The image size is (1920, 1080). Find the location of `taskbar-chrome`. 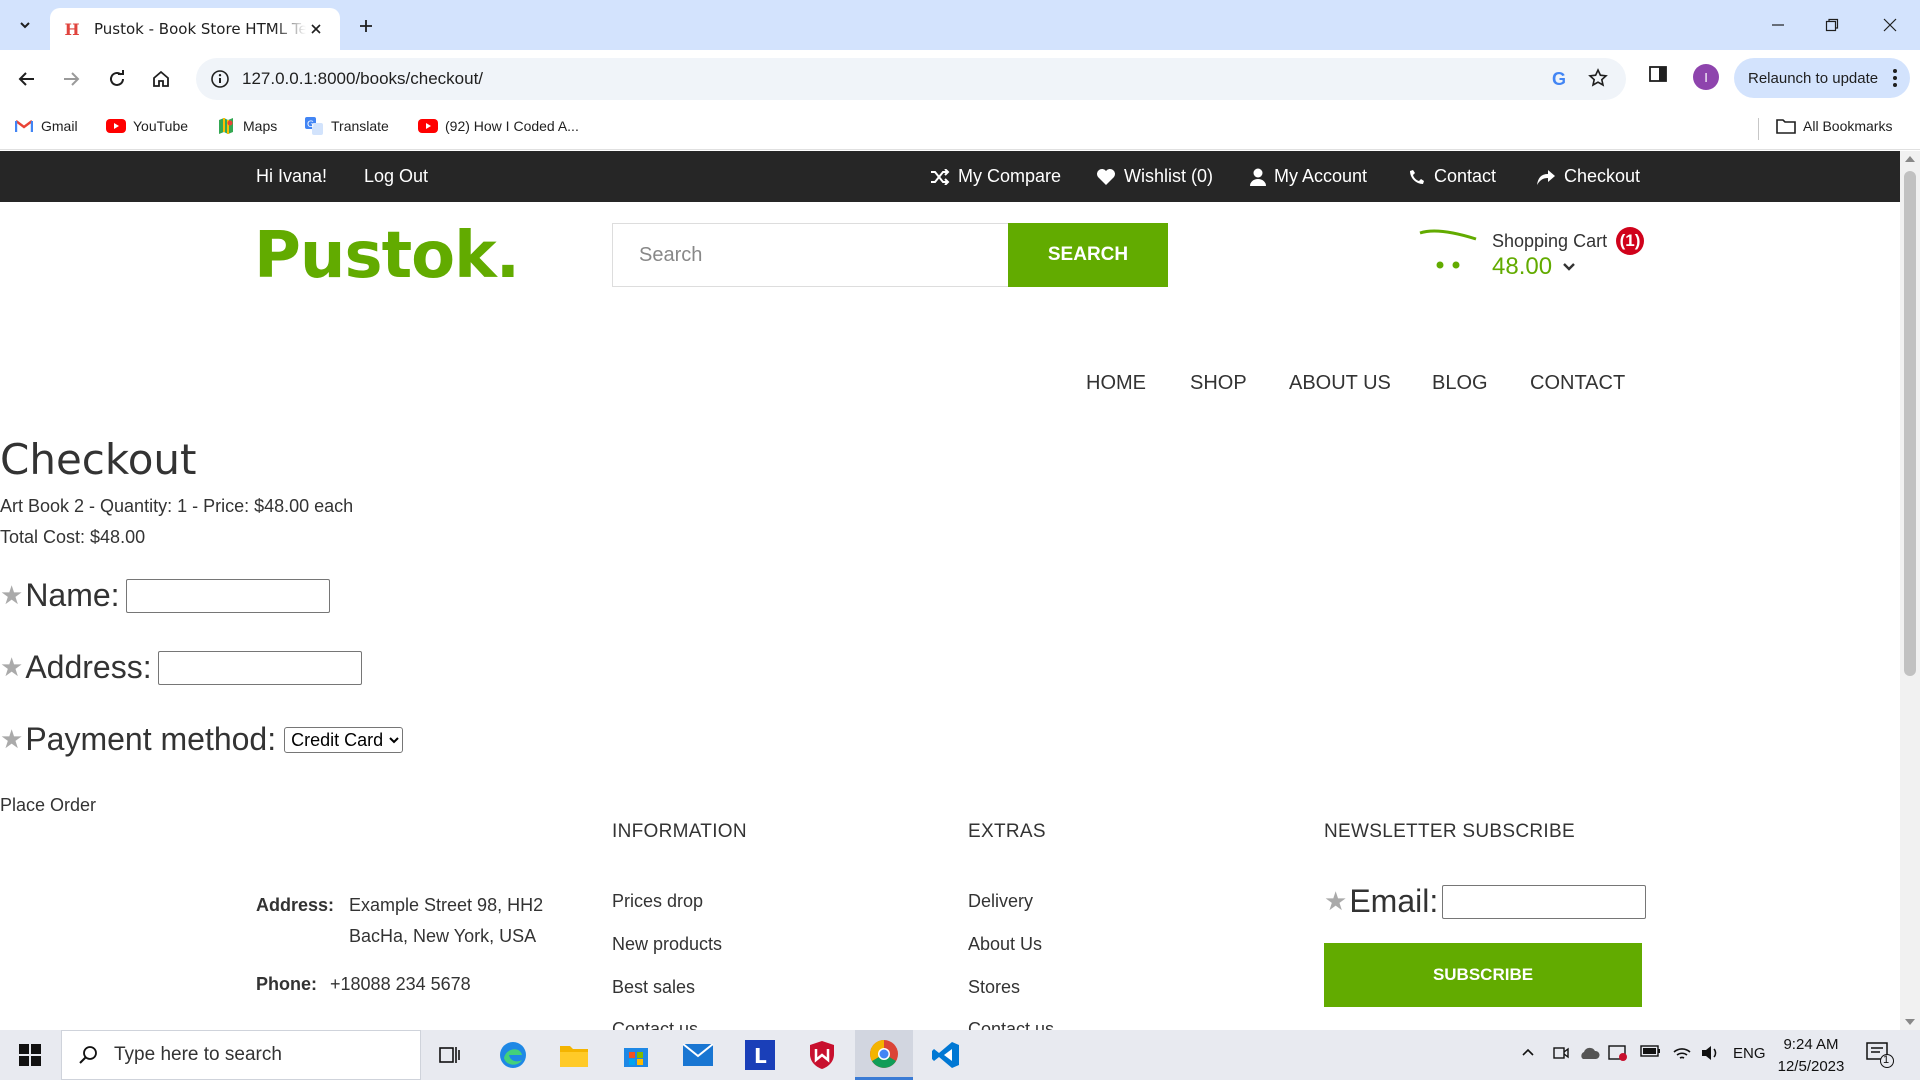

taskbar-chrome is located at coordinates (884, 1055).